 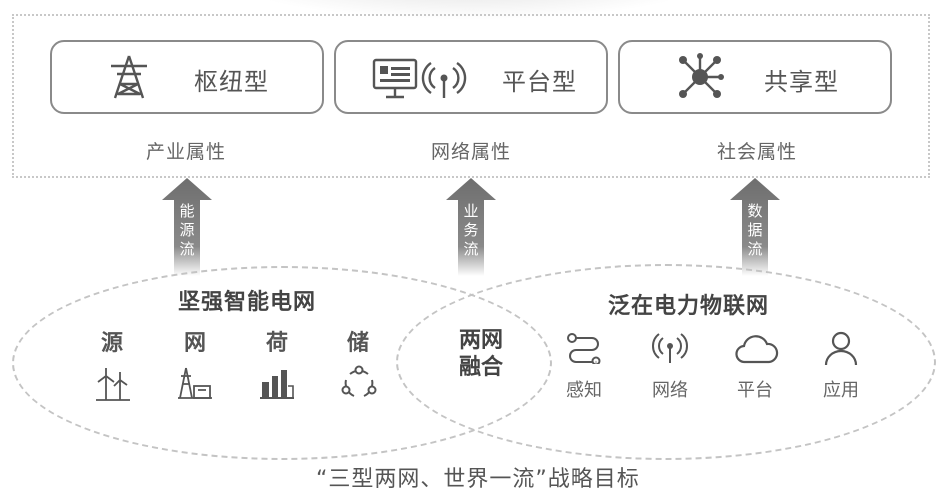 What do you see at coordinates (481, 354) in the screenshot?
I see `fusion-label: 两网 融合` at bounding box center [481, 354].